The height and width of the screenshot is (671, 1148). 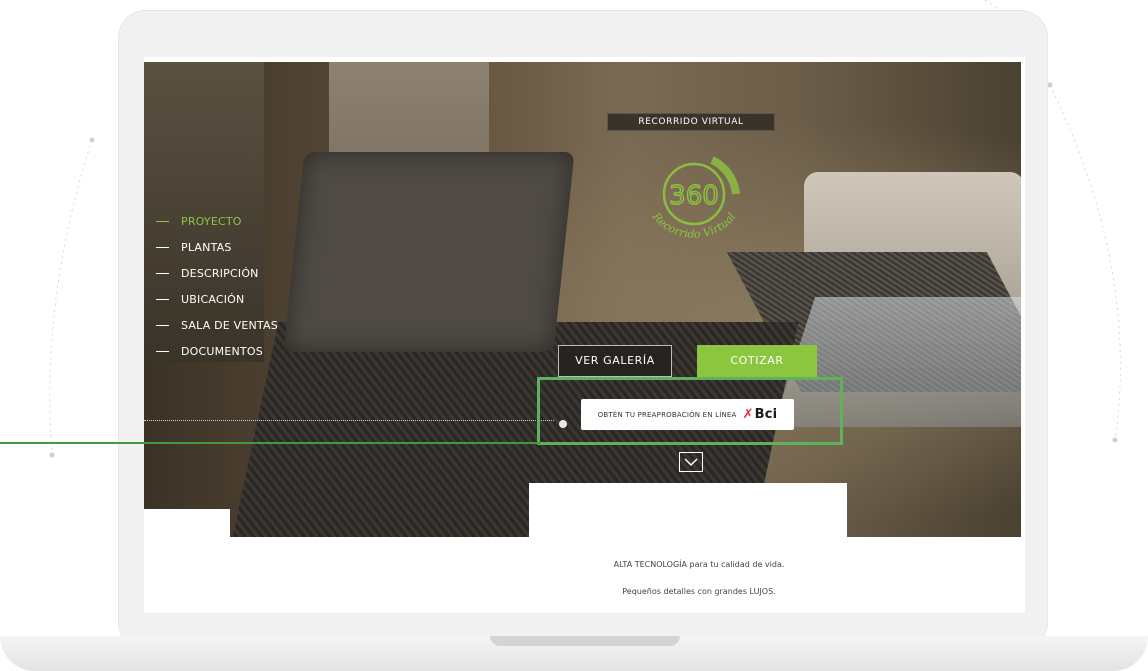 What do you see at coordinates (585, 641) in the screenshot?
I see `laptop-notch` at bounding box center [585, 641].